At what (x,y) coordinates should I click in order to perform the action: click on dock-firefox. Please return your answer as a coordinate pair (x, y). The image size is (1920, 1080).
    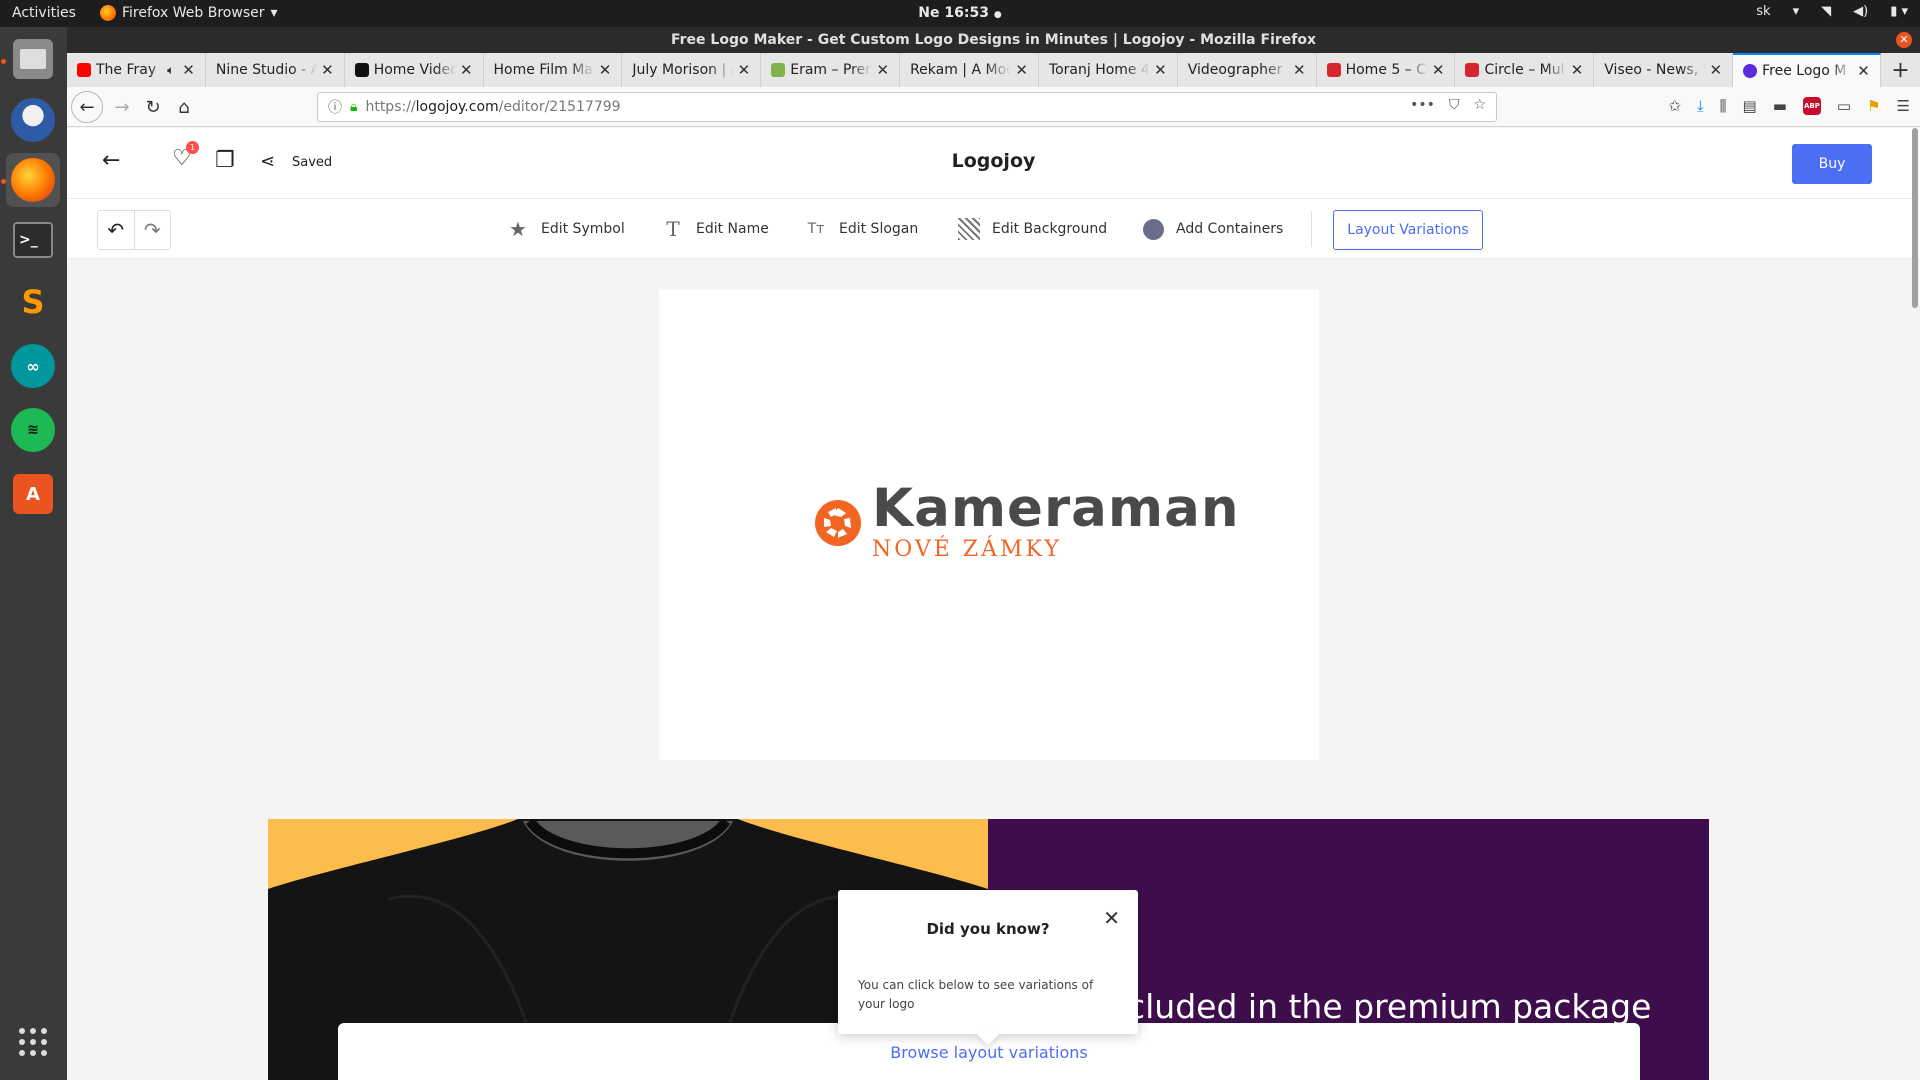
    Looking at the image, I should click on (33, 180).